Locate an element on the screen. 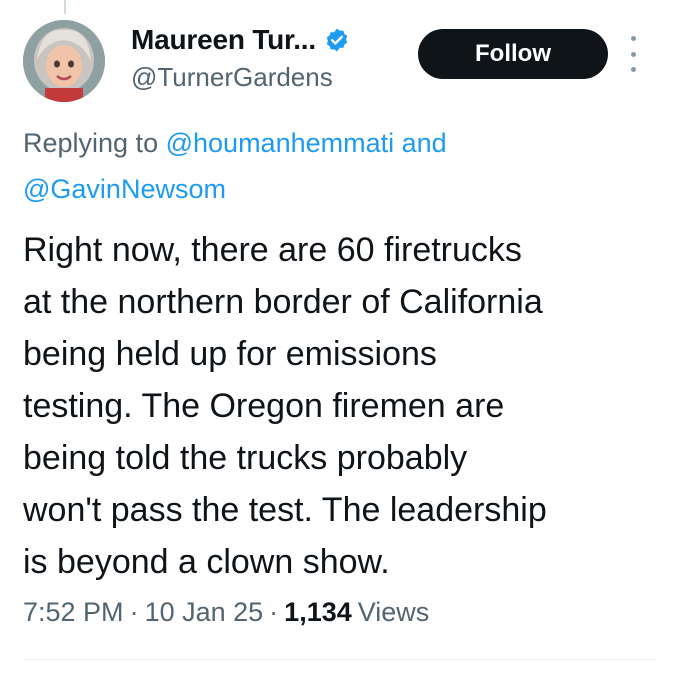 The height and width of the screenshot is (675, 680). tweet-date: 10 Jan 25 is located at coordinates (204, 612).